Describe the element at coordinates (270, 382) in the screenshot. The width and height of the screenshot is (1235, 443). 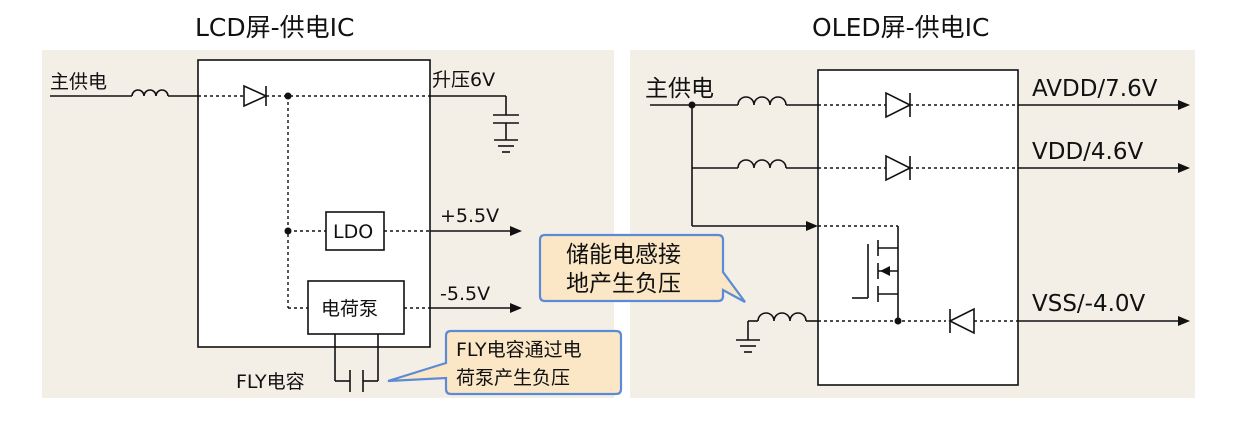
I see `lcd-fly-cap-label: FLY电容` at that location.